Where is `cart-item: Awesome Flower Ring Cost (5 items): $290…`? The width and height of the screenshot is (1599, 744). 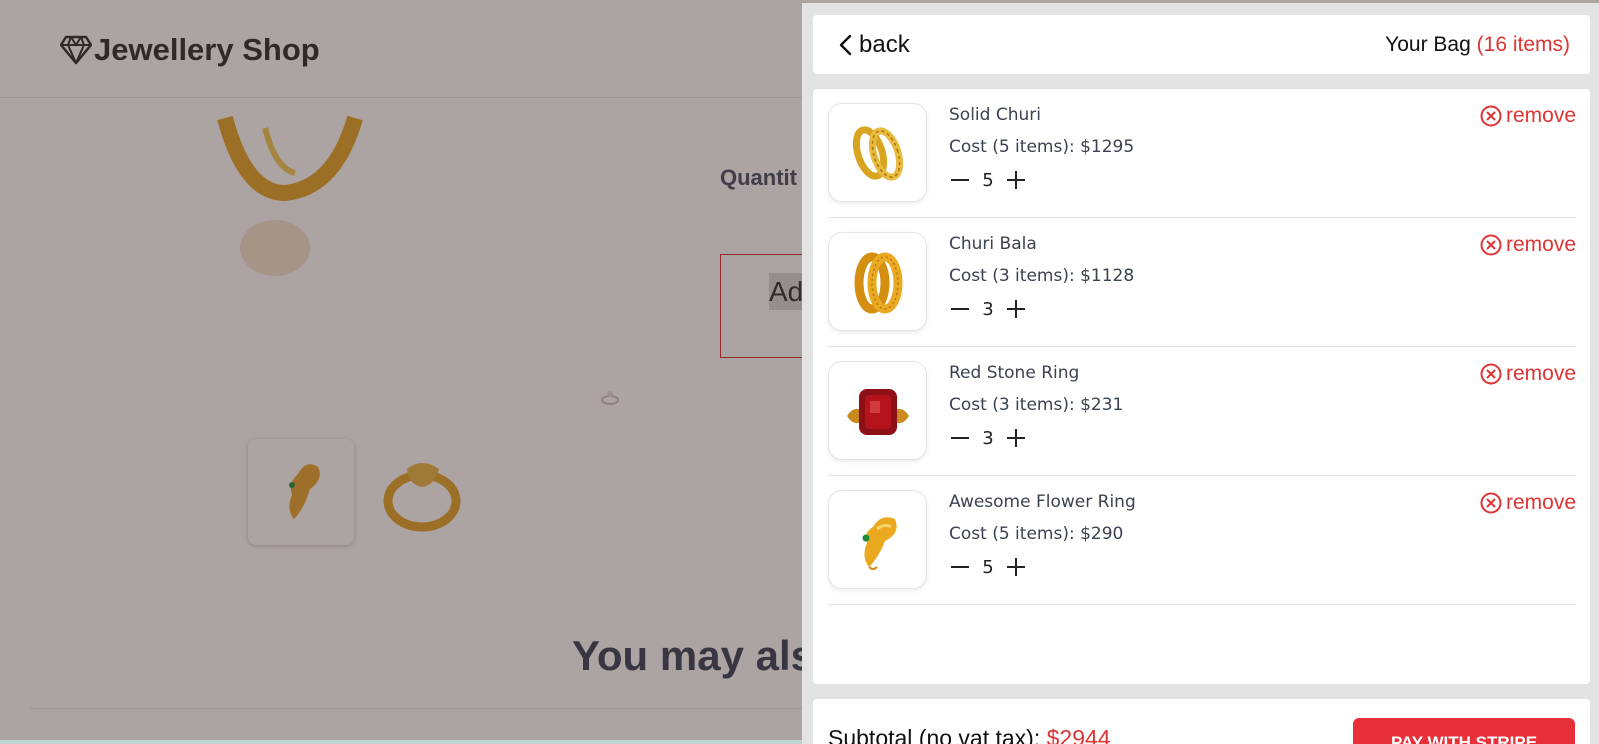 cart-item: Awesome Flower Ring Cost (5 items): $290… is located at coordinates (1202, 540).